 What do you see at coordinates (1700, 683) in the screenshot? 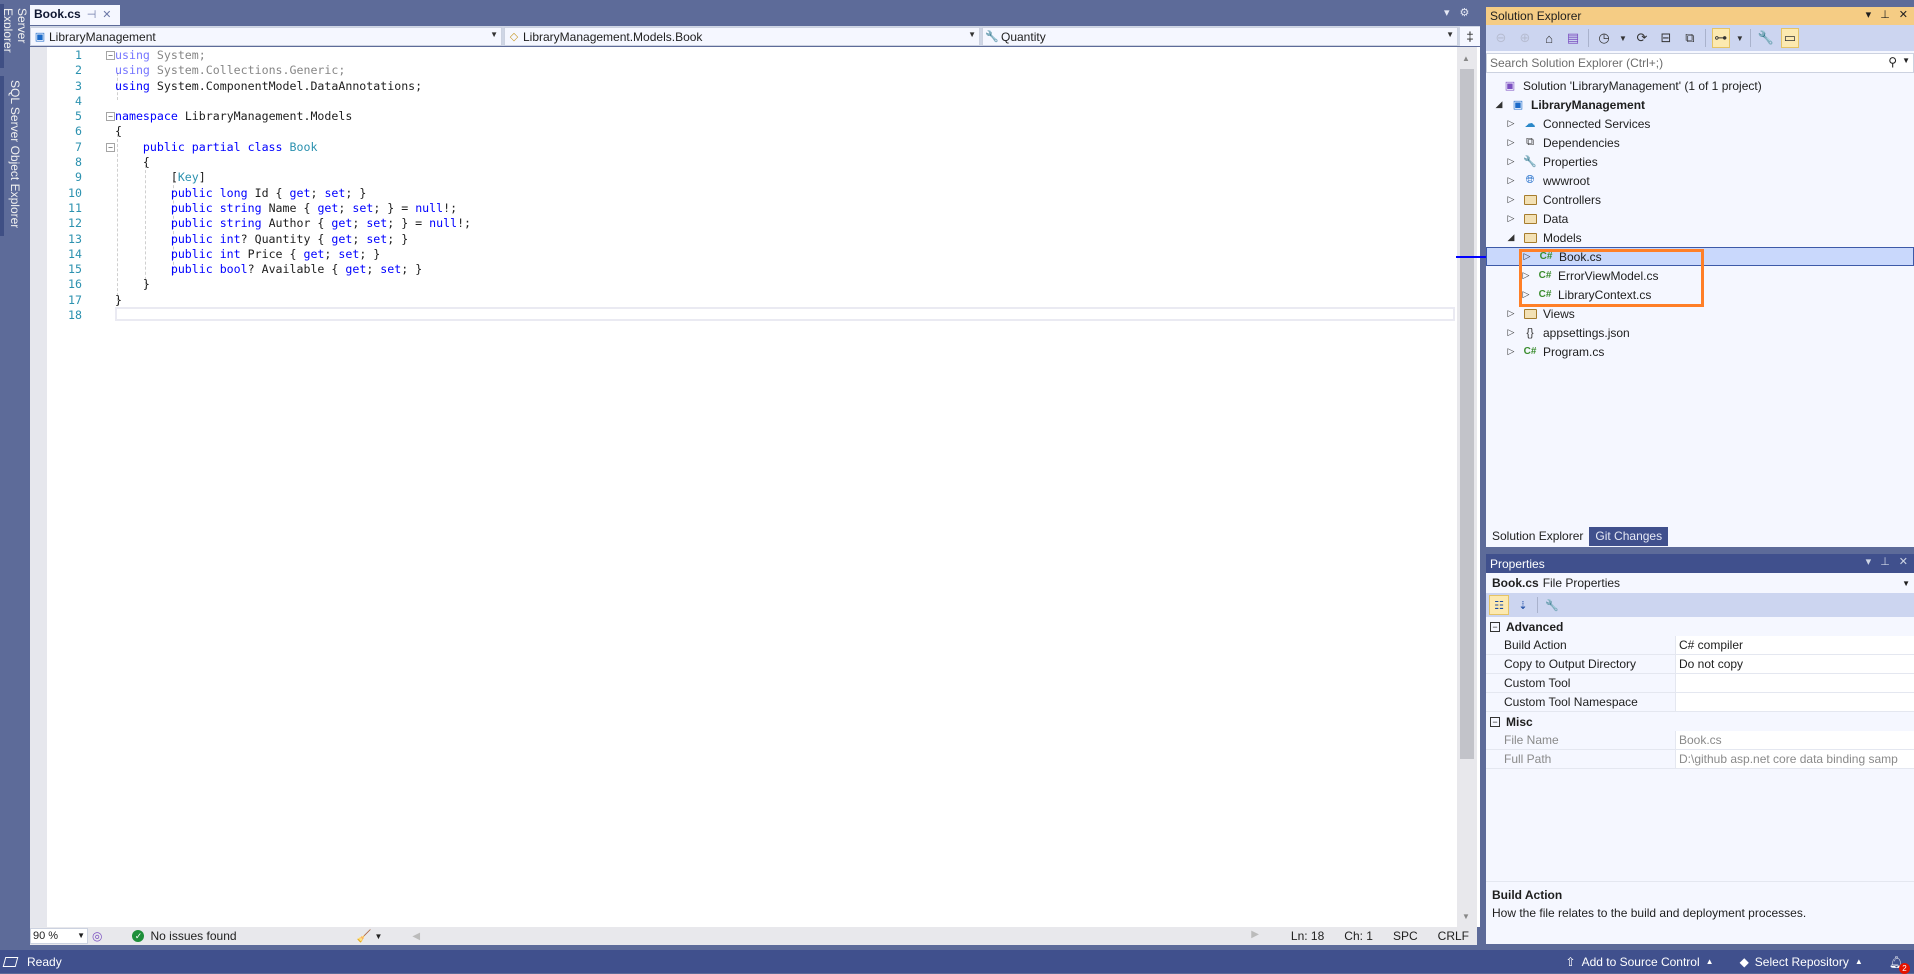
I see `property-row: Custom Tool` at bounding box center [1700, 683].